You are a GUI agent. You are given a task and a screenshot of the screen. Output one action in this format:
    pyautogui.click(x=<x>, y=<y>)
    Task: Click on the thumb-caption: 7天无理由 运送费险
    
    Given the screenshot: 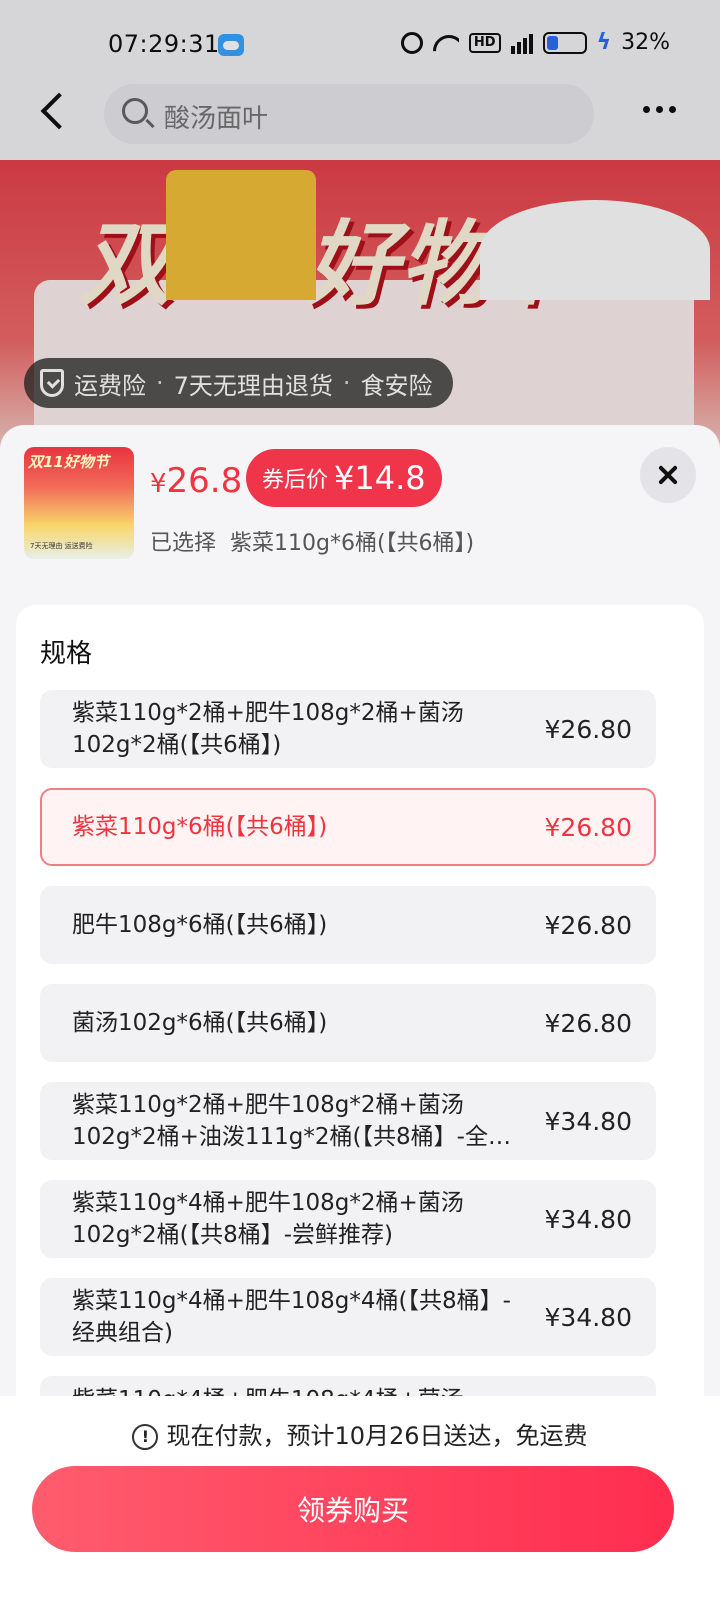 What is the action you would take?
    pyautogui.click(x=61, y=546)
    